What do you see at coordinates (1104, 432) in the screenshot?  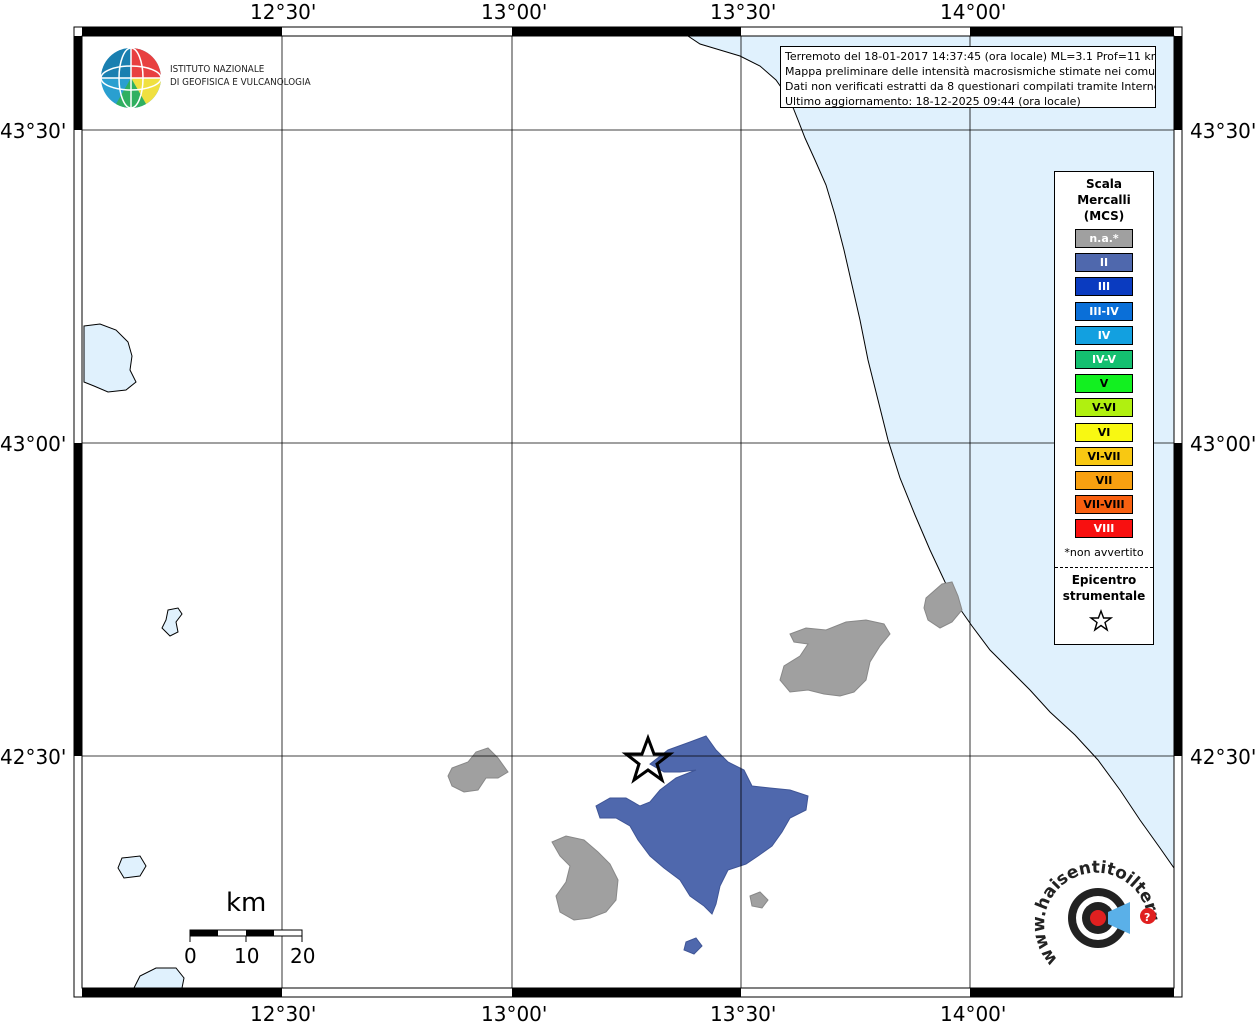 I see `legend-swatch: VI` at bounding box center [1104, 432].